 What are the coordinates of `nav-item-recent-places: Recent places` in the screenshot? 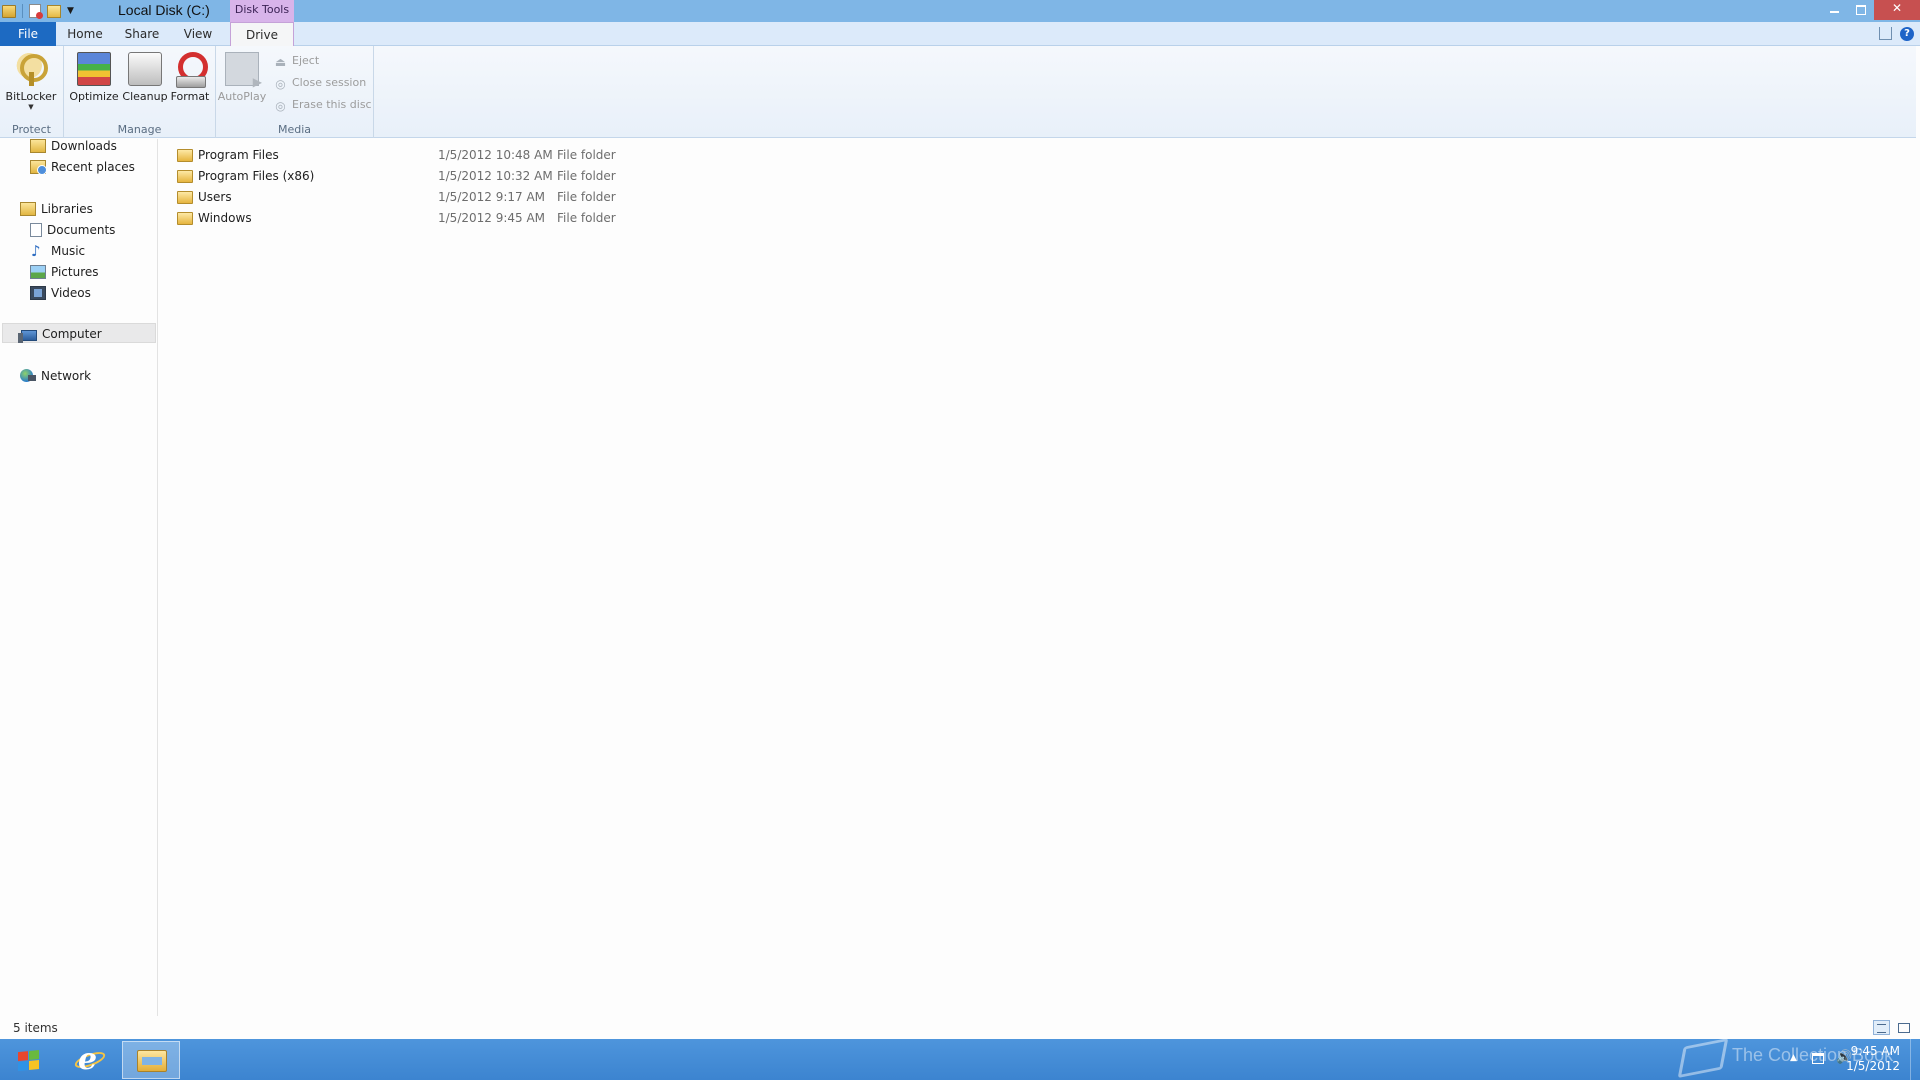 It's located at (82, 167).